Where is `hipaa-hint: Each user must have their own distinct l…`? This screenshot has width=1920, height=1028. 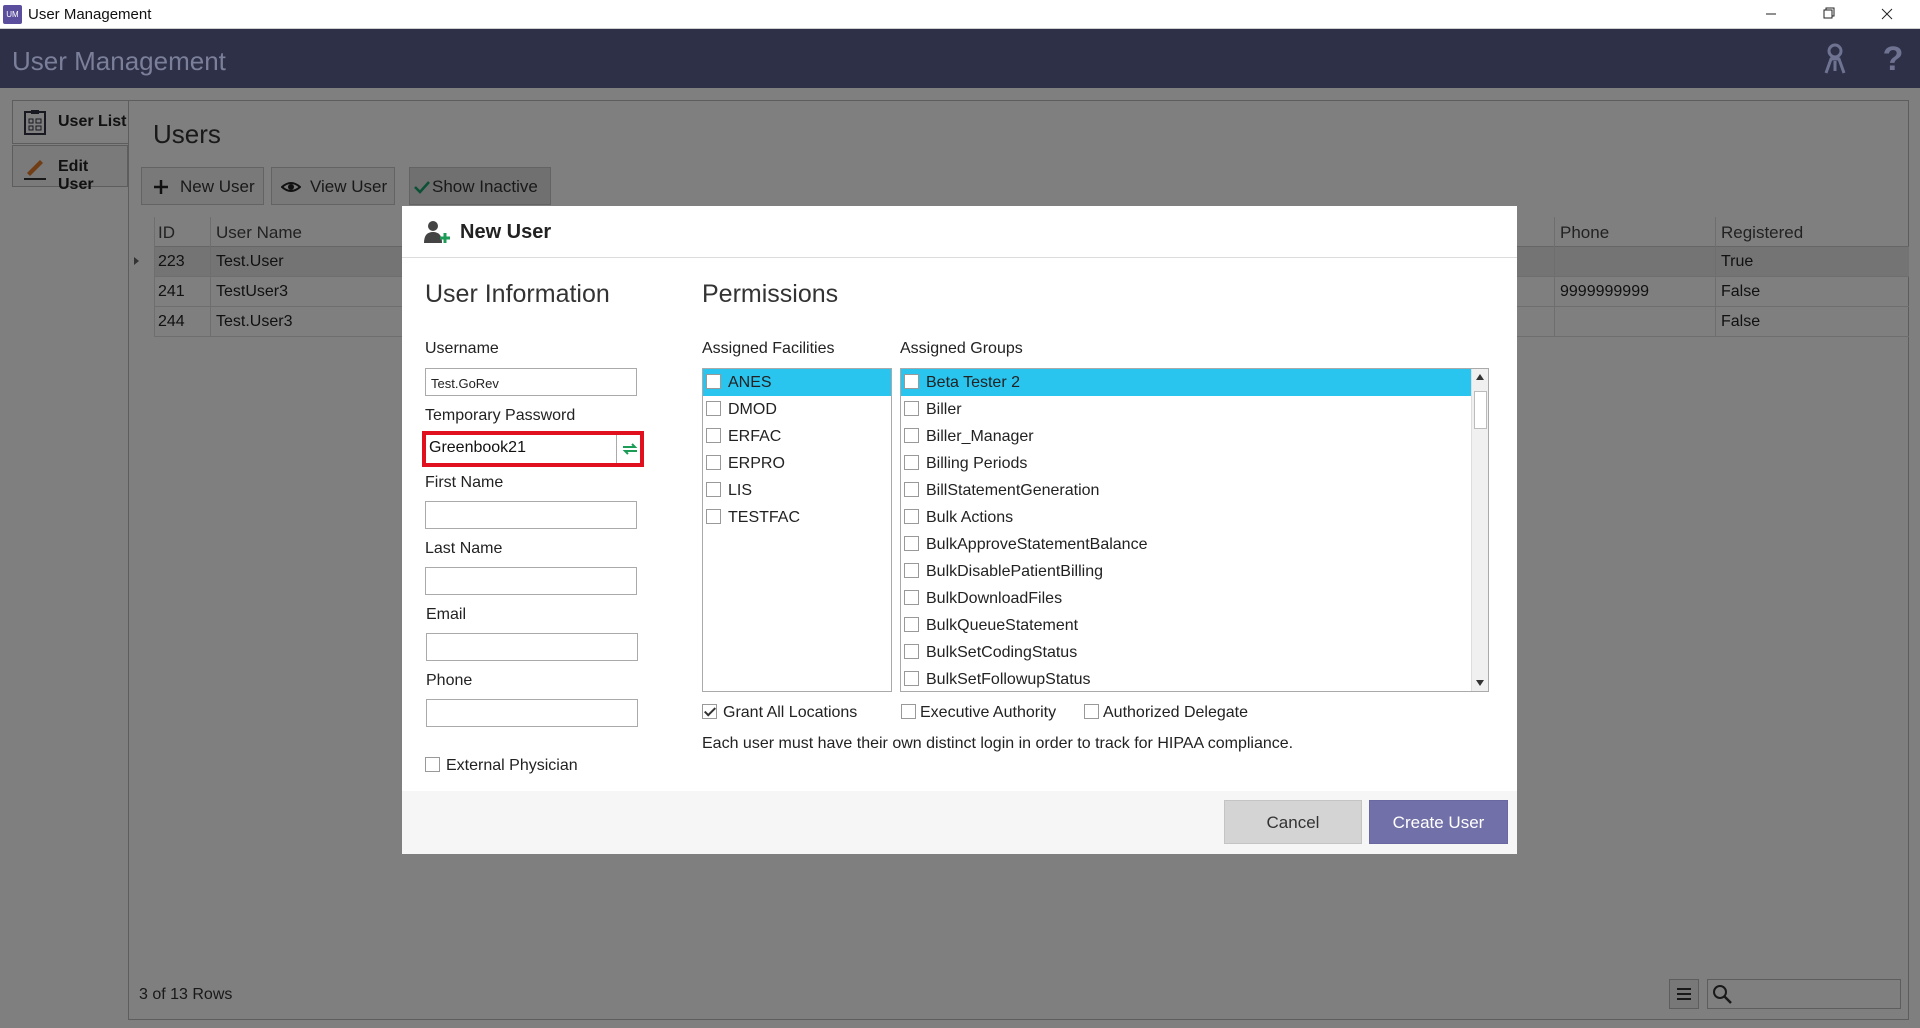 hipaa-hint: Each user must have their own distinct l… is located at coordinates (998, 743).